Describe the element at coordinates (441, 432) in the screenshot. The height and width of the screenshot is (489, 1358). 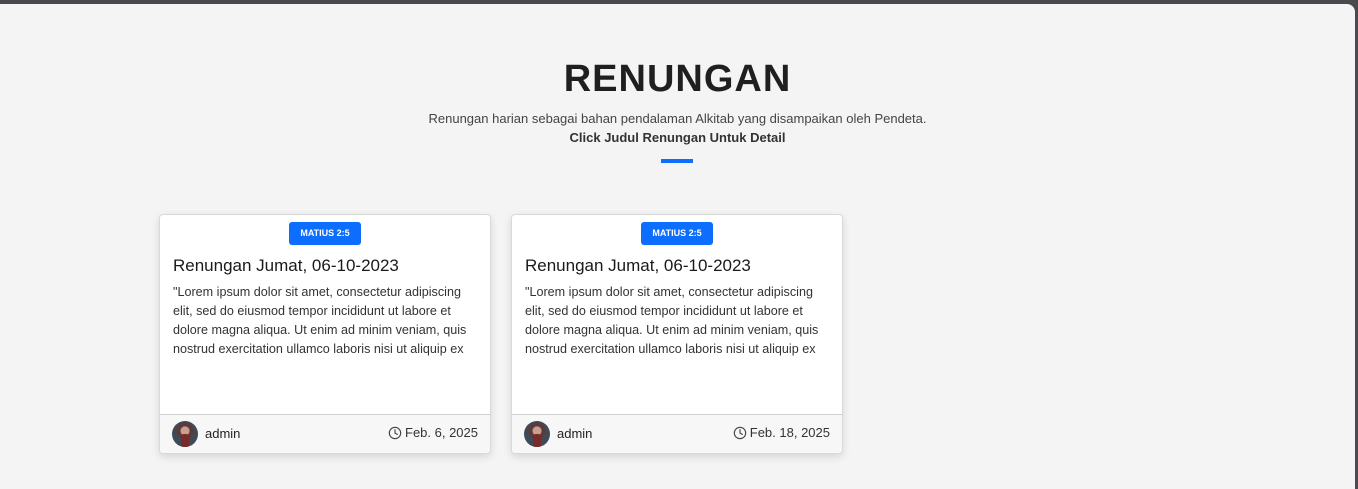
I see `date-text: Feb. 6, 2025` at that location.